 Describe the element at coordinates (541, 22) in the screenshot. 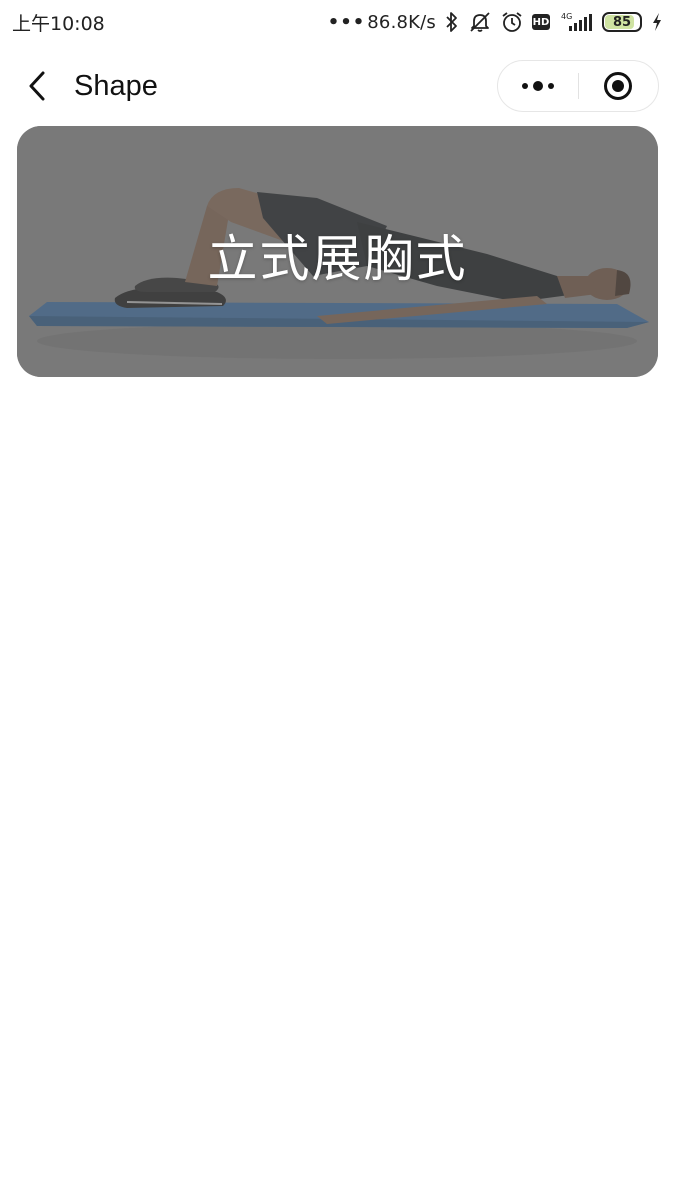

I see `hd-icon: HD` at that location.